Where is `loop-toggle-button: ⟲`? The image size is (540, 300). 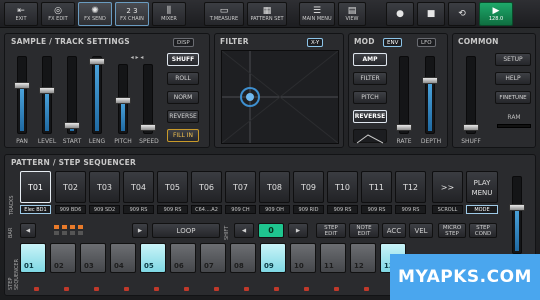
loop-toggle-button: ⟲ is located at coordinates (462, 13).